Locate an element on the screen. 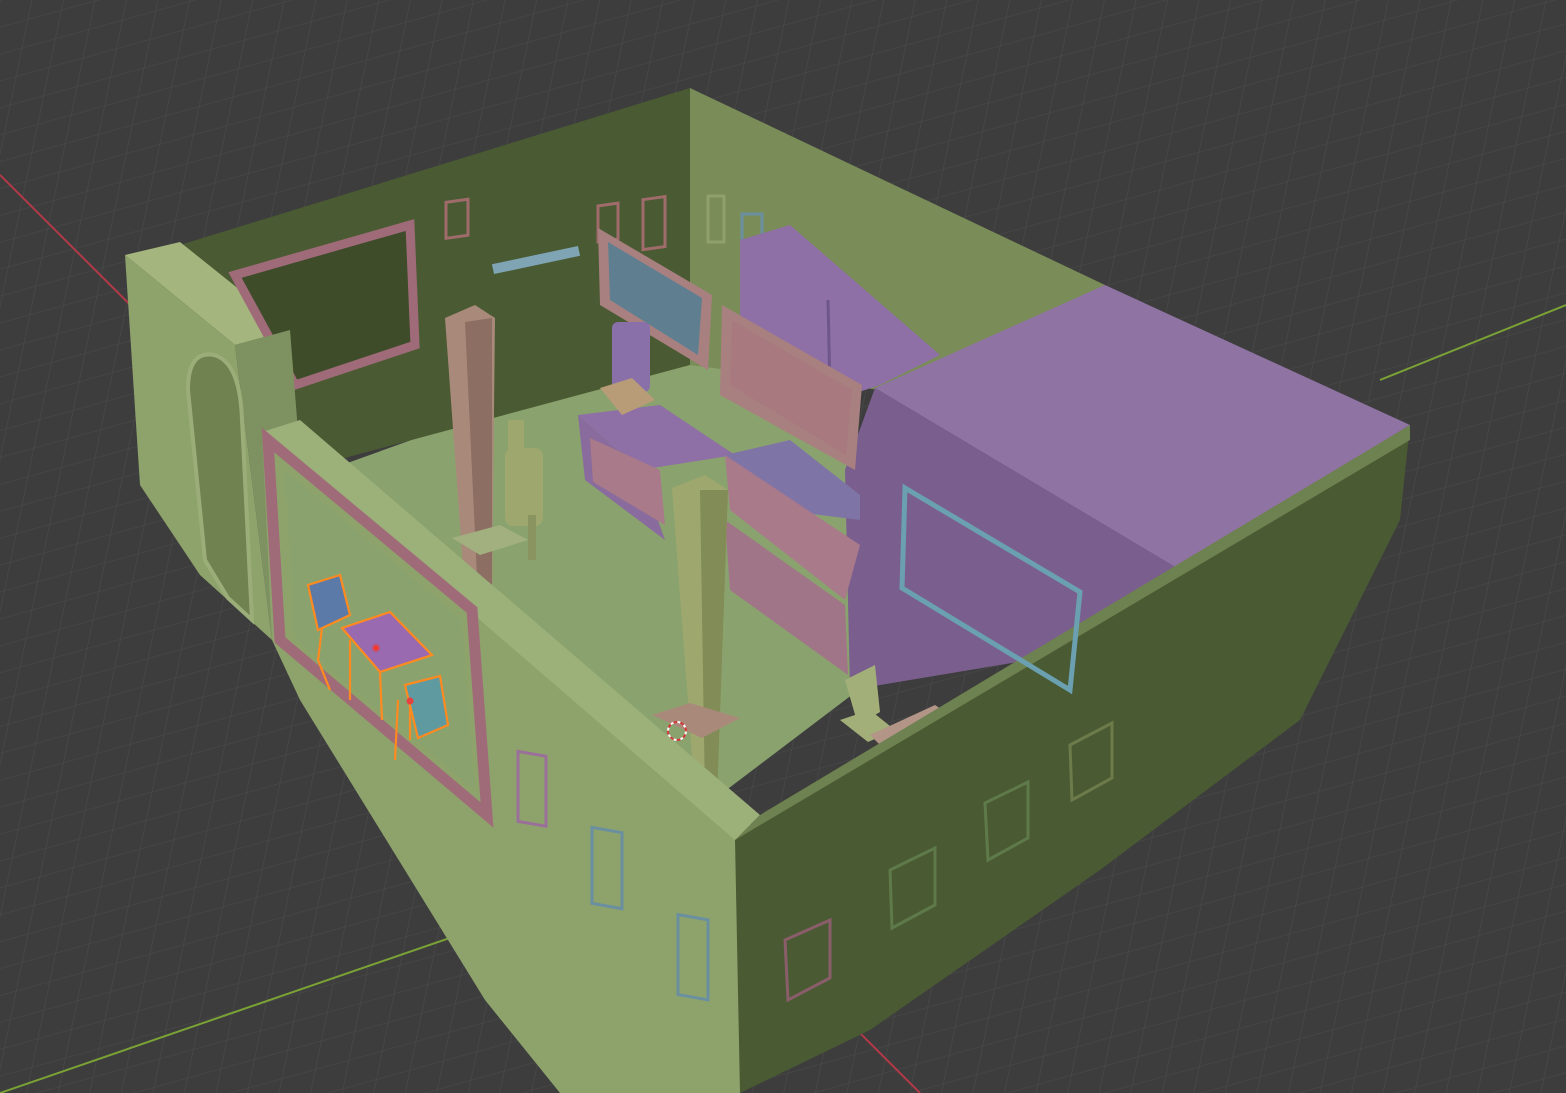 The height and width of the screenshot is (1093, 1566). cylinder-tank is located at coordinates (524, 487).